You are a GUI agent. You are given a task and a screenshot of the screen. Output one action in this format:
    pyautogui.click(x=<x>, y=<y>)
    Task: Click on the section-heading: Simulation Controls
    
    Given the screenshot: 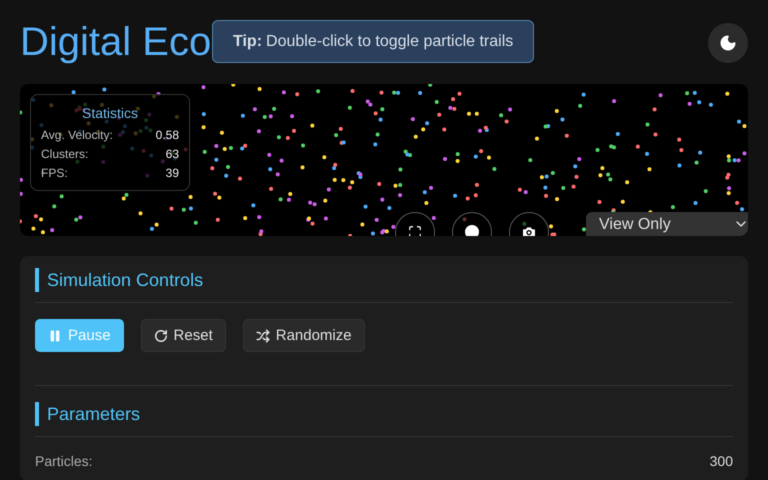 What is the action you would take?
    pyautogui.click(x=384, y=280)
    